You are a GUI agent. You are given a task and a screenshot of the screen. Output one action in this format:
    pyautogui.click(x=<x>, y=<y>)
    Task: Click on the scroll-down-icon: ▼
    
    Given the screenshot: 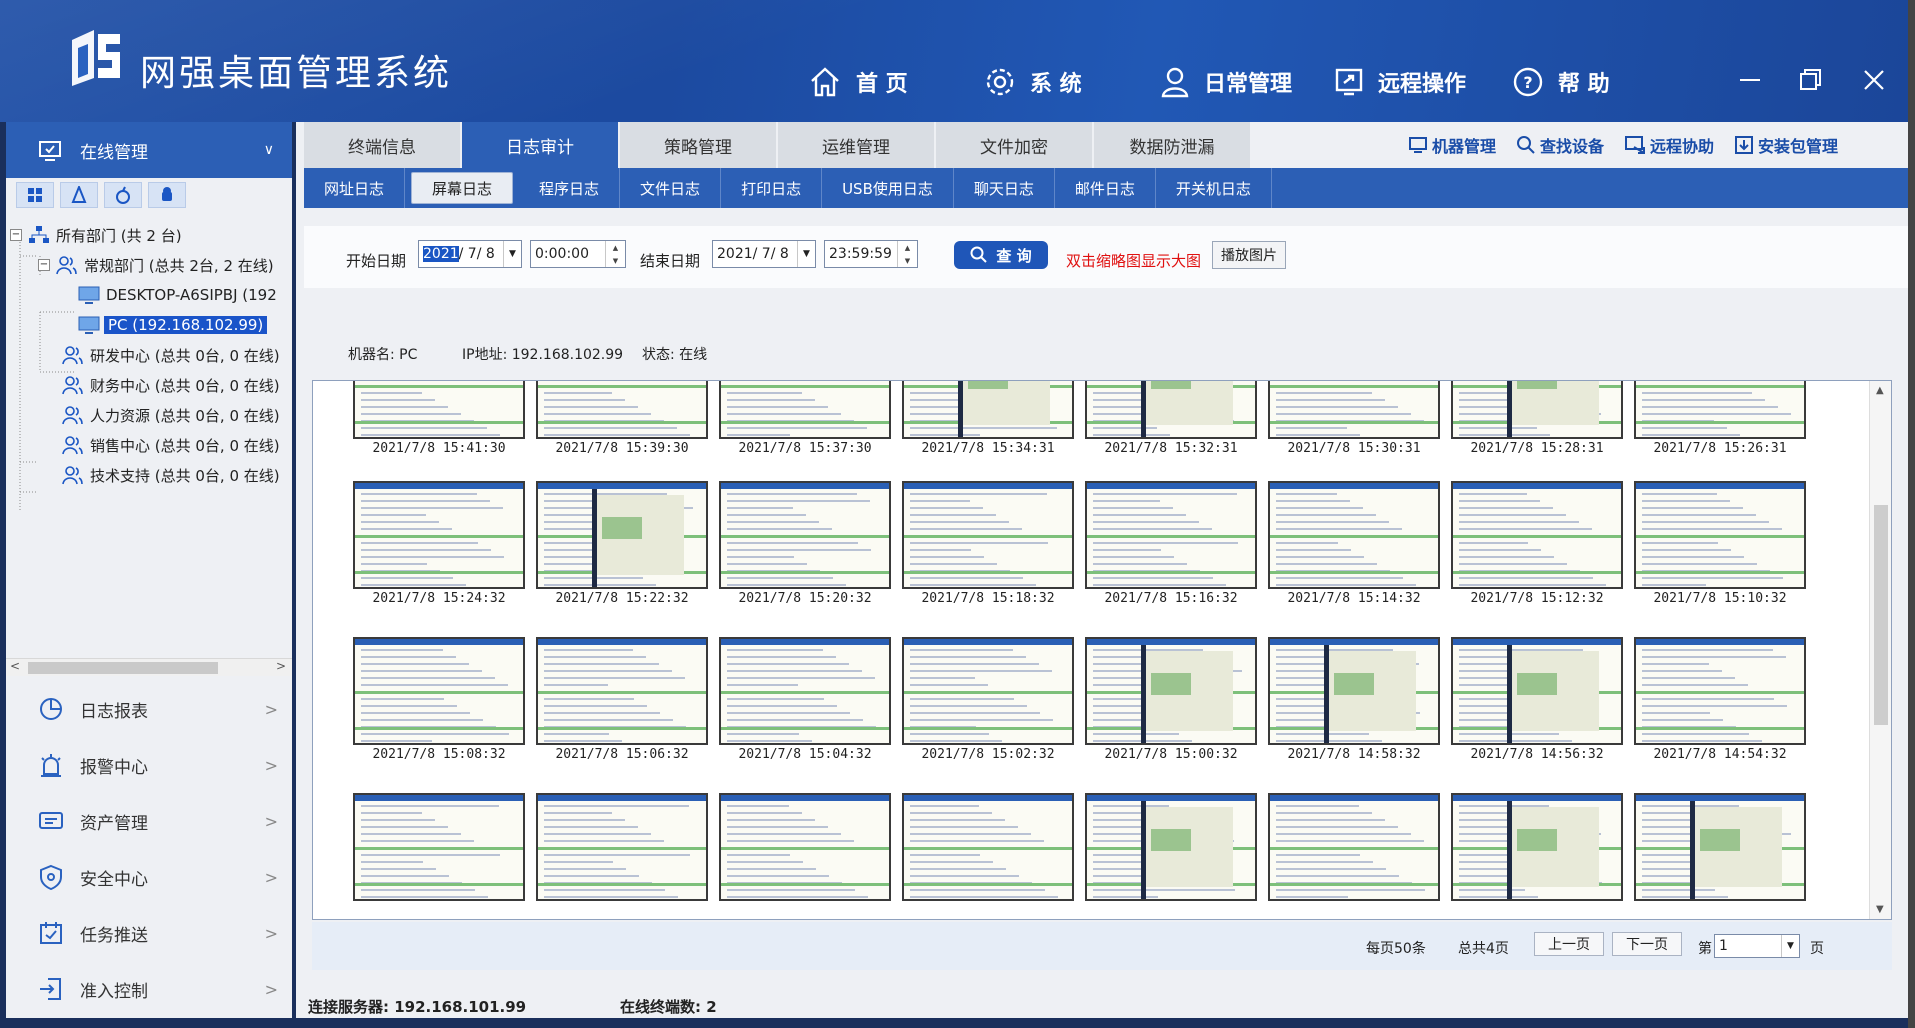 What is the action you would take?
    pyautogui.click(x=1880, y=909)
    